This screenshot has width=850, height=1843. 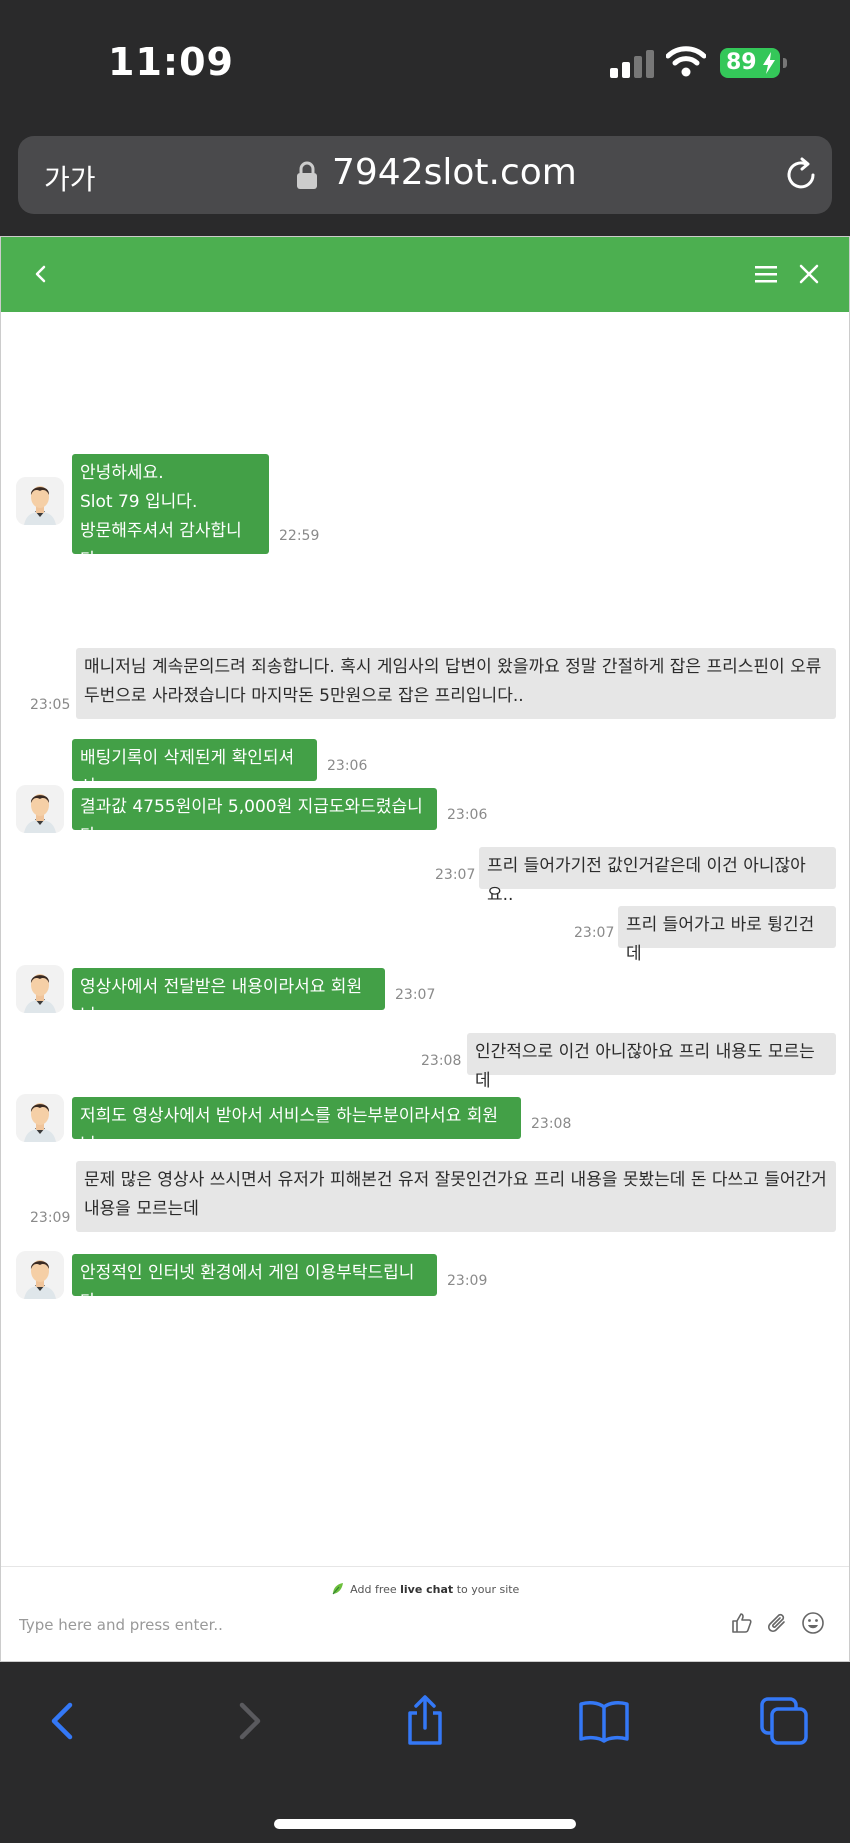 What do you see at coordinates (194, 768) in the screenshot?
I see `agent-message-bubble: 배팅기록이 삭제된게 확인되셔서` at bounding box center [194, 768].